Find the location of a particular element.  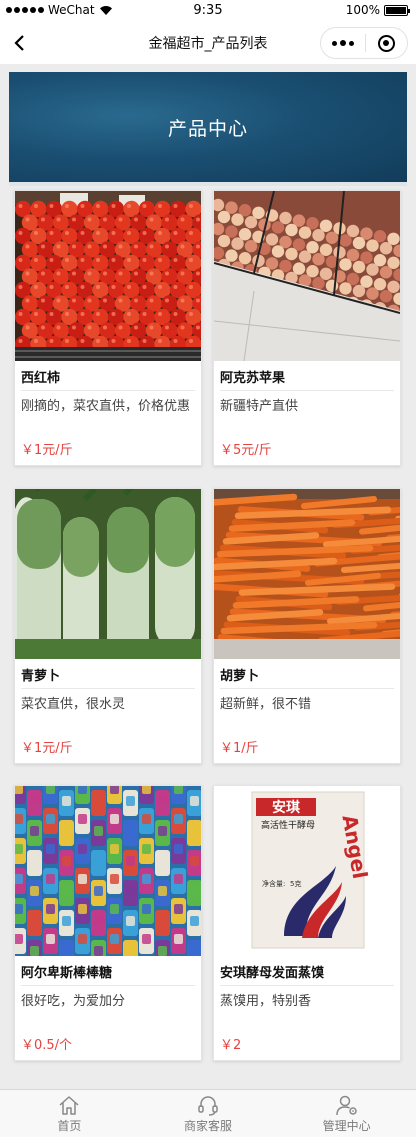

product-image-carrots is located at coordinates (307, 574).